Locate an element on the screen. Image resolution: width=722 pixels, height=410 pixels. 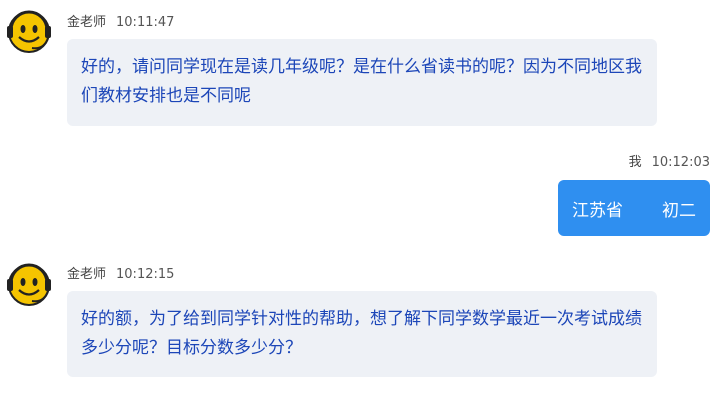
message-time: 10:12:03 is located at coordinates (680, 162).